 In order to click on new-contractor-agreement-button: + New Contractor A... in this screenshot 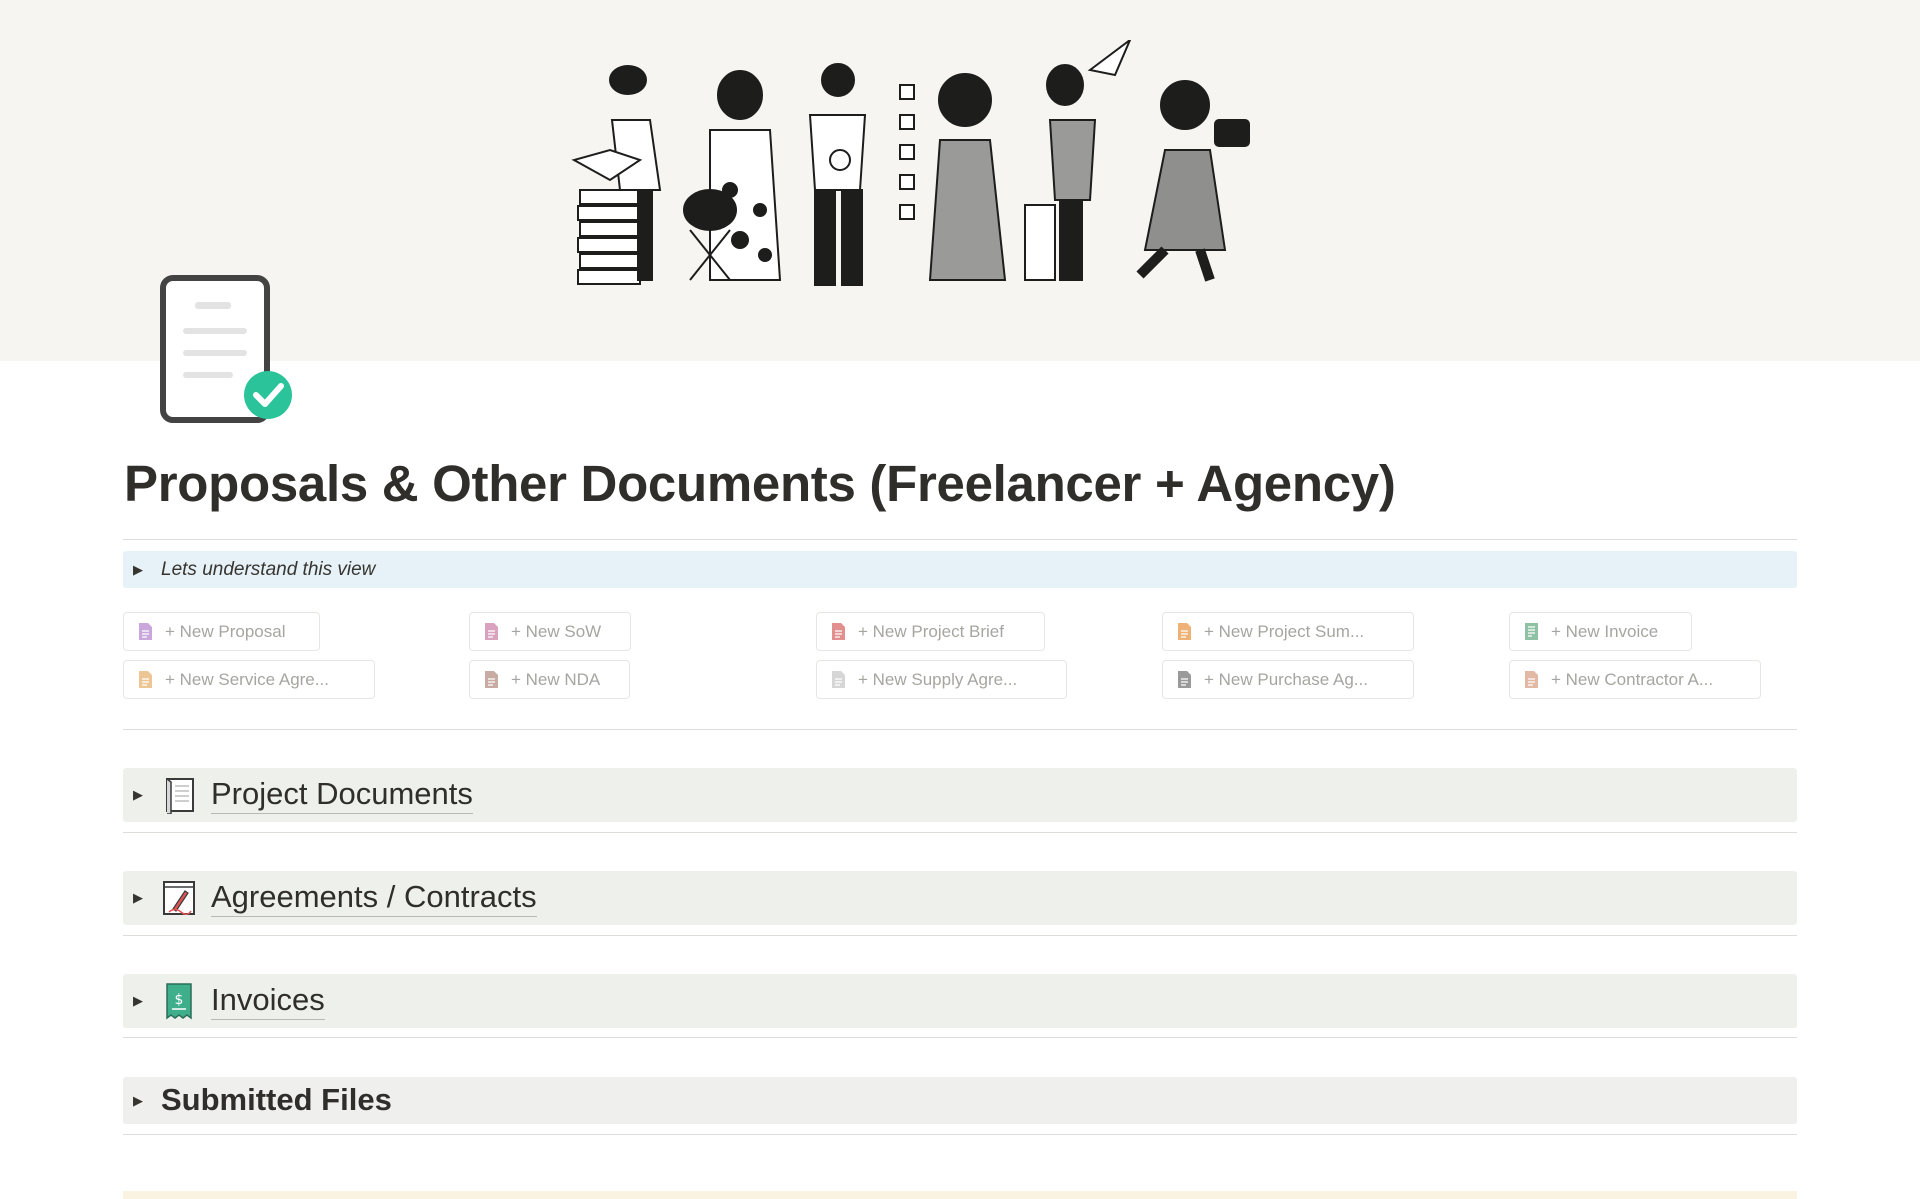, I will do `click(1635, 679)`.